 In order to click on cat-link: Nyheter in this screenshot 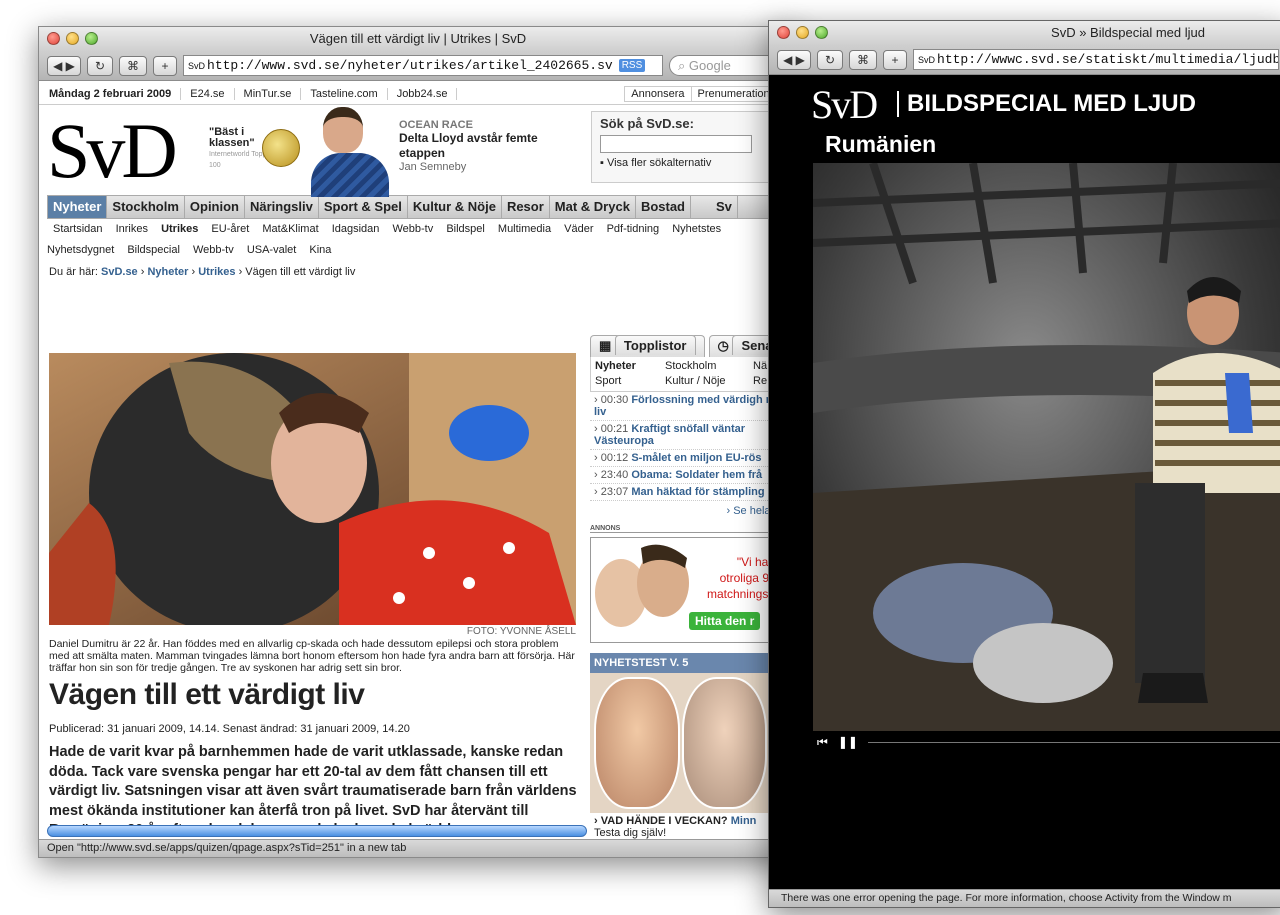, I will do `click(630, 366)`.